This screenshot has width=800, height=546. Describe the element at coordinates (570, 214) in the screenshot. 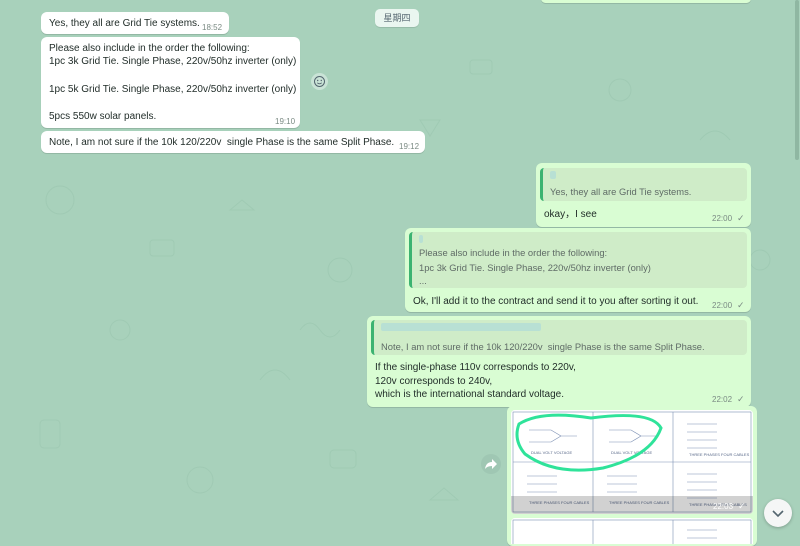

I see `message-text: okay，I see` at that location.